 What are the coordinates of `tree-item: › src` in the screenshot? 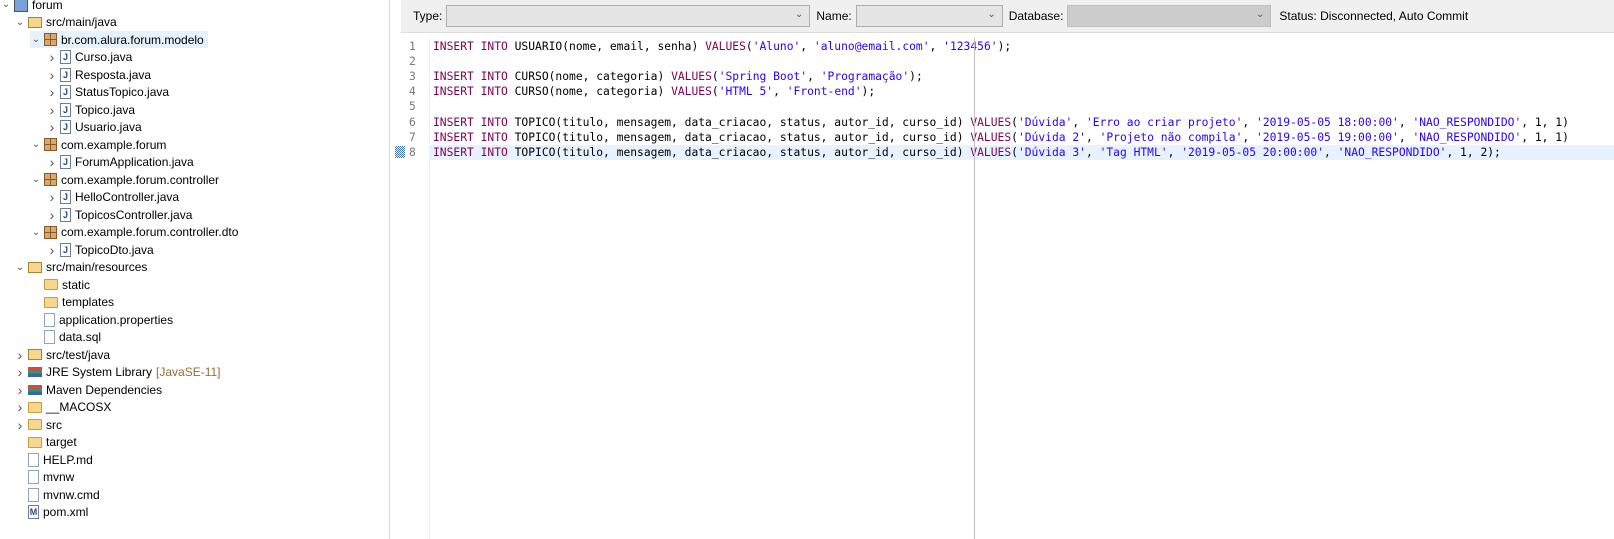 It's located at (38, 424).